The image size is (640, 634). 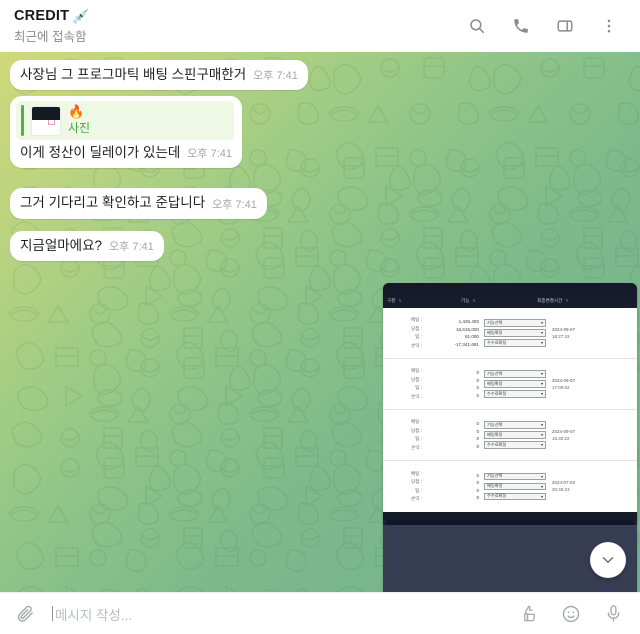 What do you see at coordinates (561, 490) in the screenshot?
I see `row-time: 20:45:23` at bounding box center [561, 490].